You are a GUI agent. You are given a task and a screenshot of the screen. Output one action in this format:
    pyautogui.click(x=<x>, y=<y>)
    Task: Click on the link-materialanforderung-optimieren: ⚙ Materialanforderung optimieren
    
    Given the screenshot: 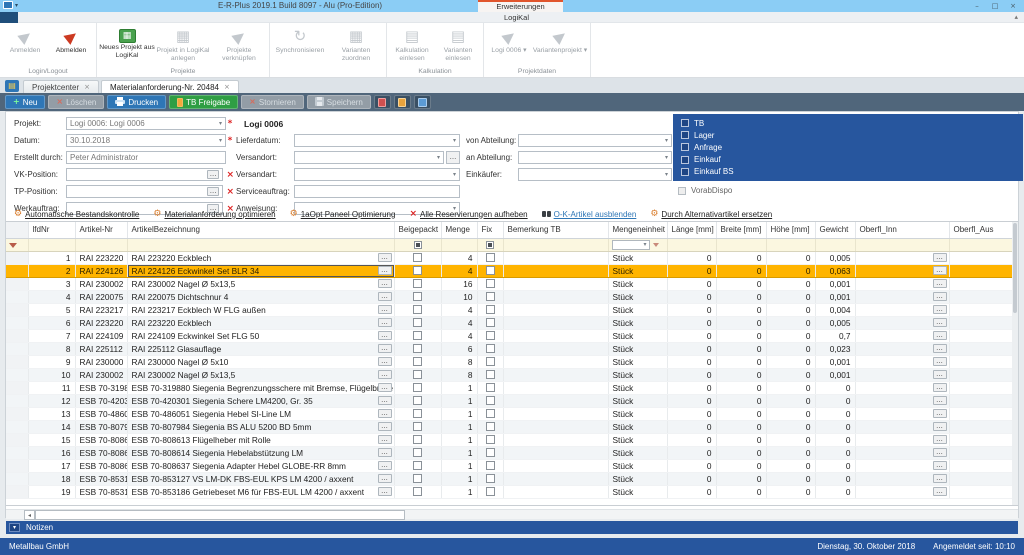 What is the action you would take?
    pyautogui.click(x=214, y=214)
    